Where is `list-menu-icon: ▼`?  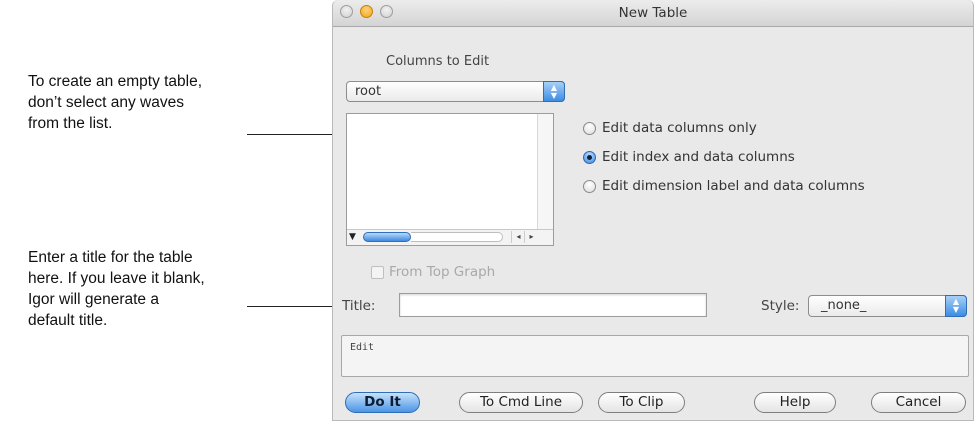
list-menu-icon: ▼ is located at coordinates (354, 237).